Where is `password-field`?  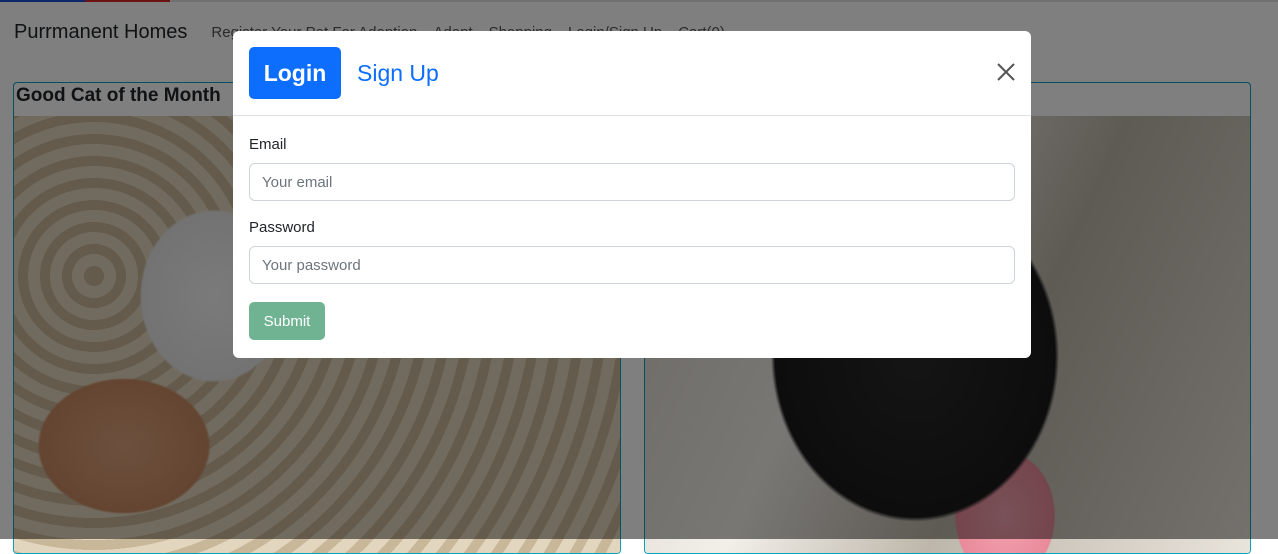
password-field is located at coordinates (632, 265).